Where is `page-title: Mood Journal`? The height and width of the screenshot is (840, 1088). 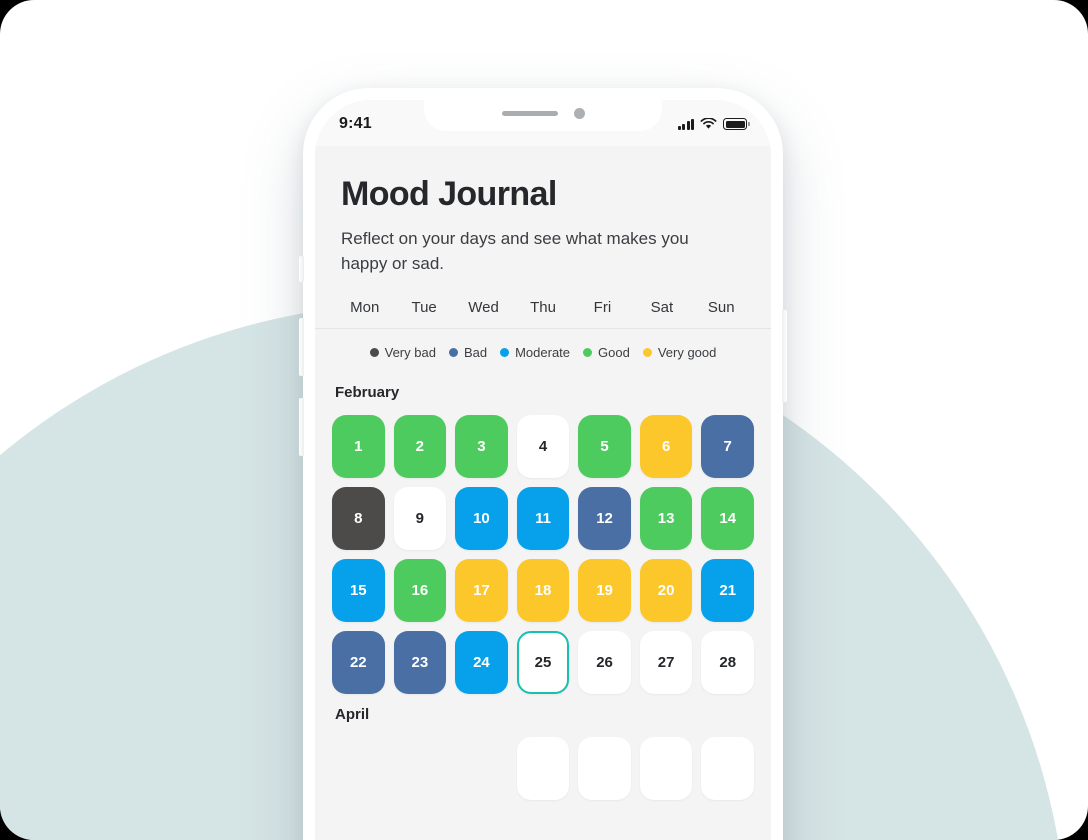
page-title: Mood Journal is located at coordinates (449, 194).